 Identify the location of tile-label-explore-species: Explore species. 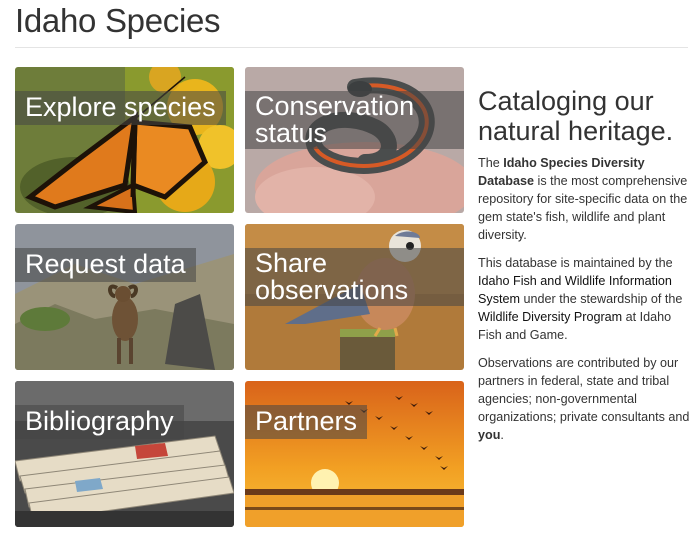
(120, 108).